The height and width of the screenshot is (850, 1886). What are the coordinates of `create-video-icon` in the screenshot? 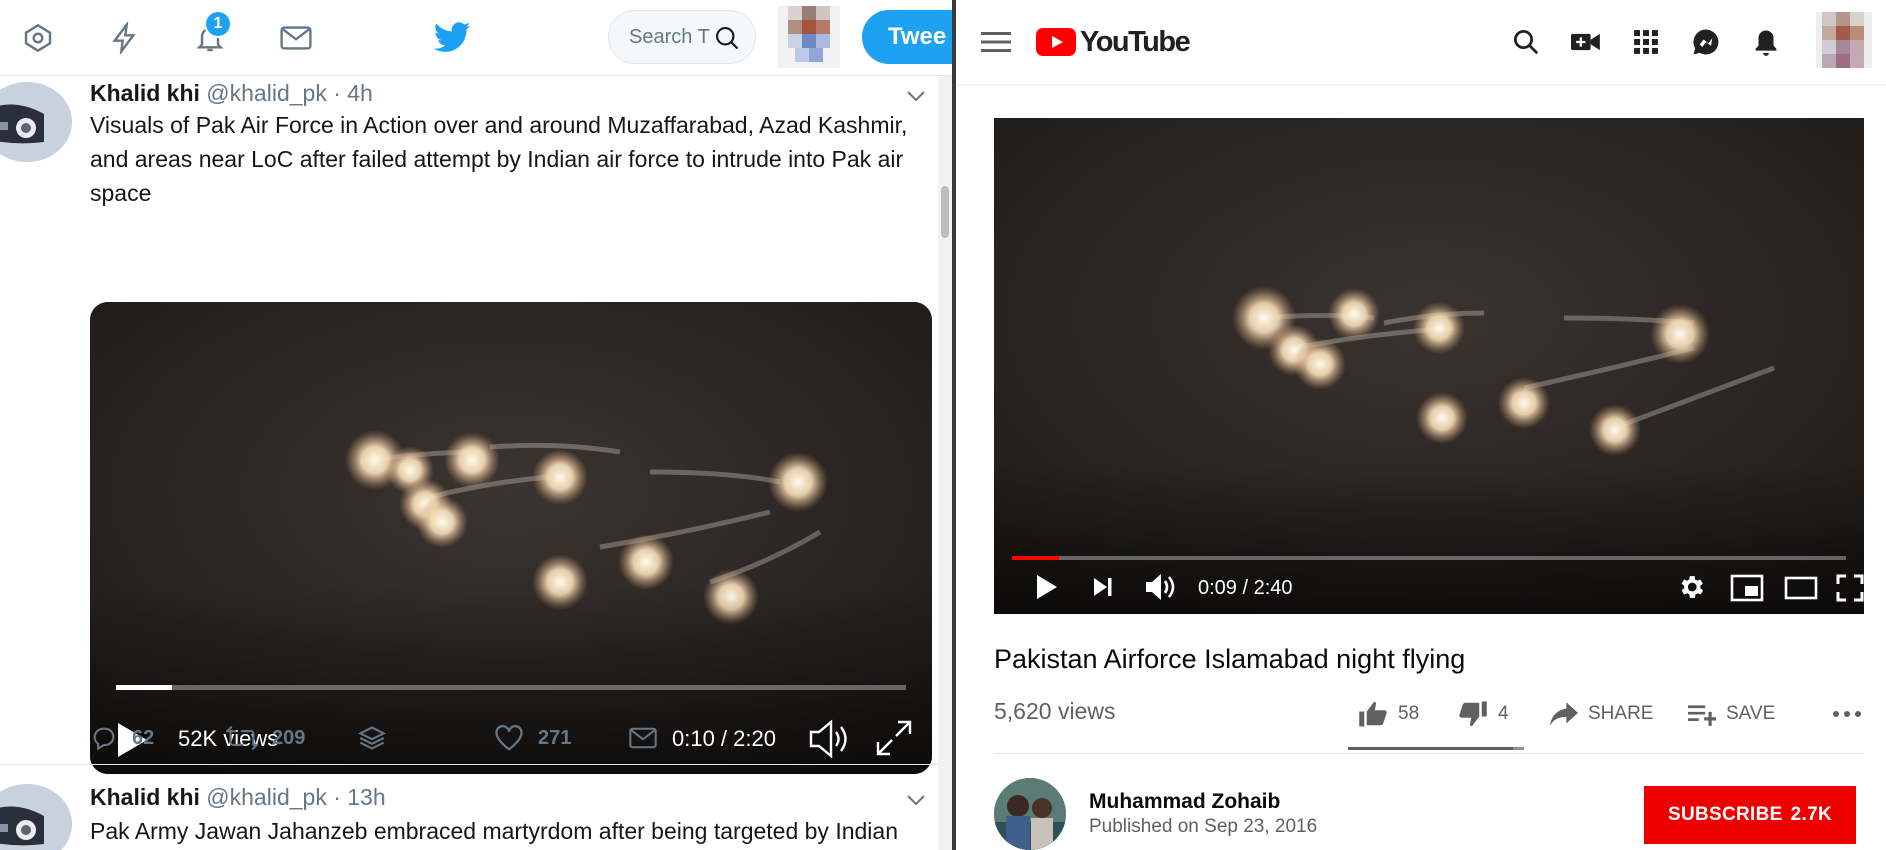 It's located at (1586, 42).